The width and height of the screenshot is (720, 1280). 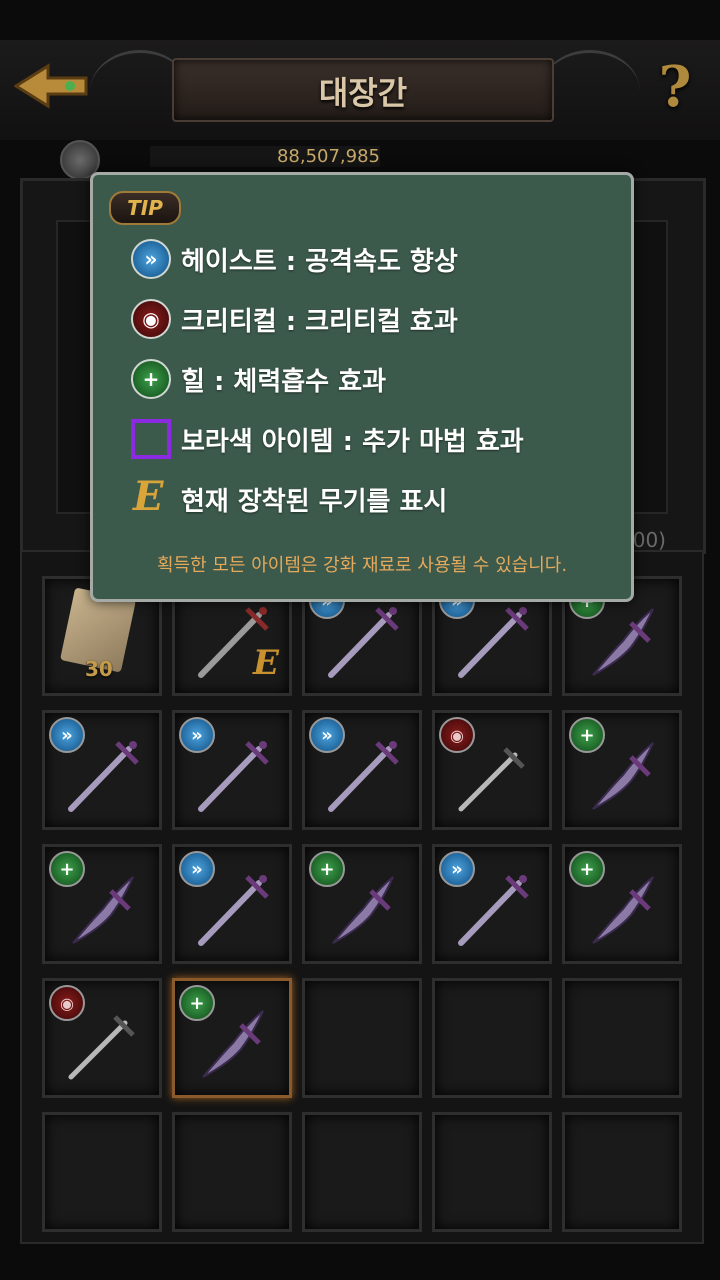 I want to click on tip-badge: TIP, so click(x=145, y=208).